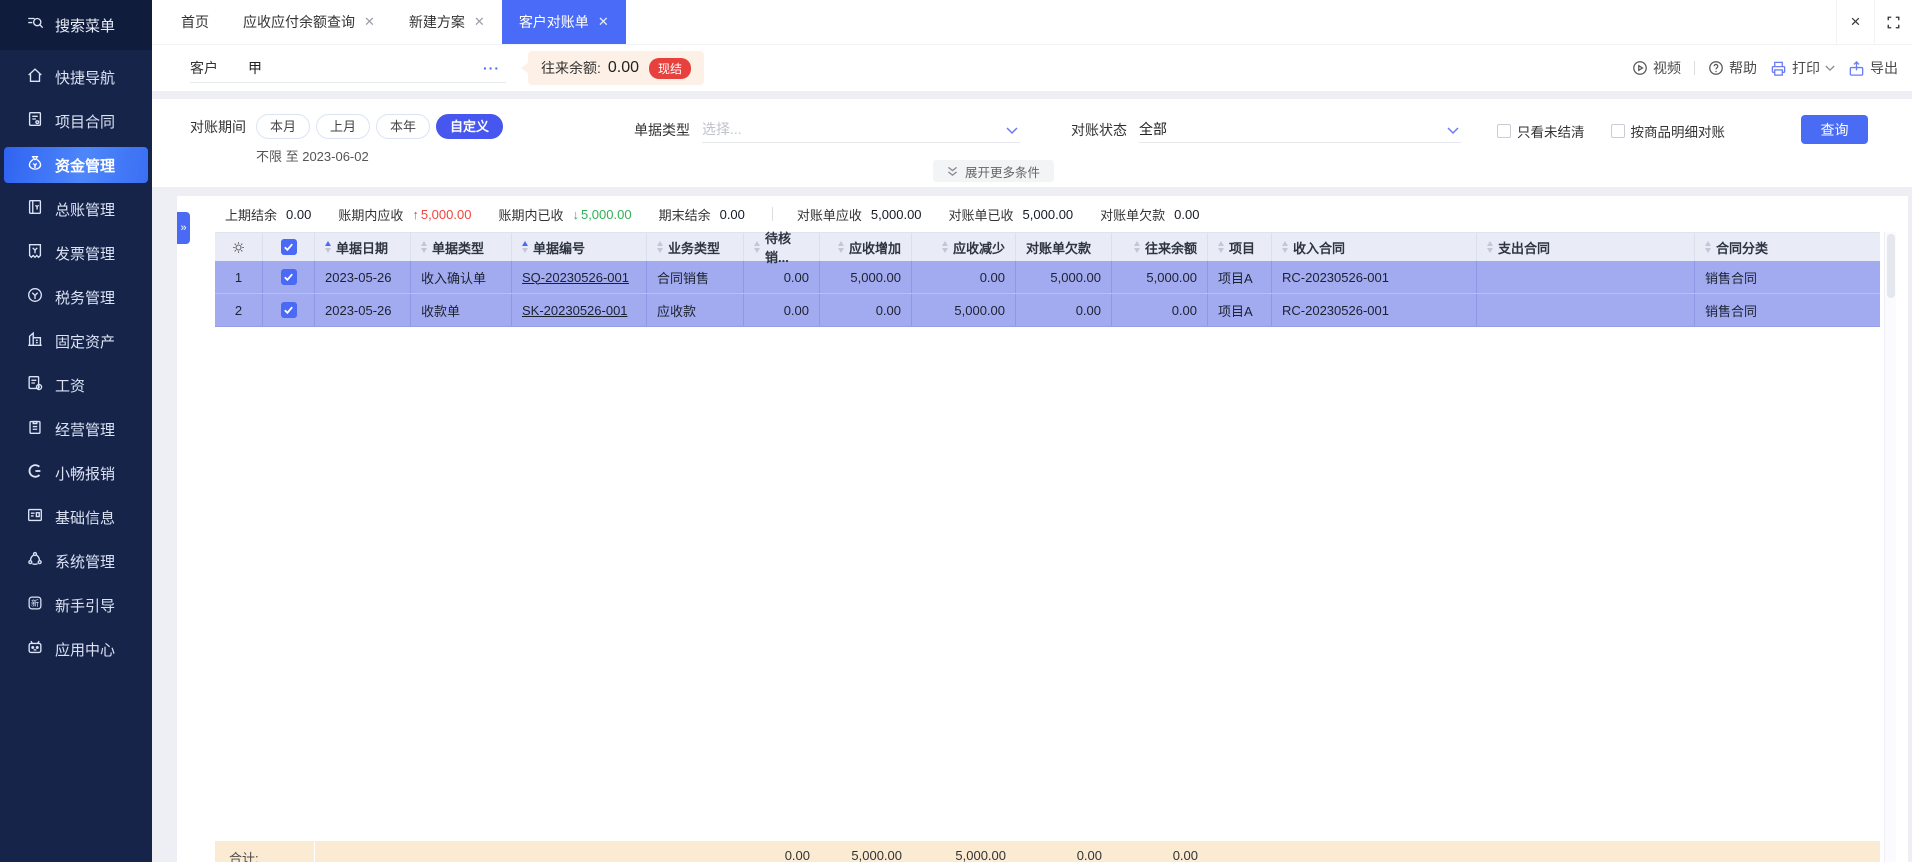 The height and width of the screenshot is (862, 1912). Describe the element at coordinates (1300, 131) in the screenshot. I see `status-select: 全部` at that location.